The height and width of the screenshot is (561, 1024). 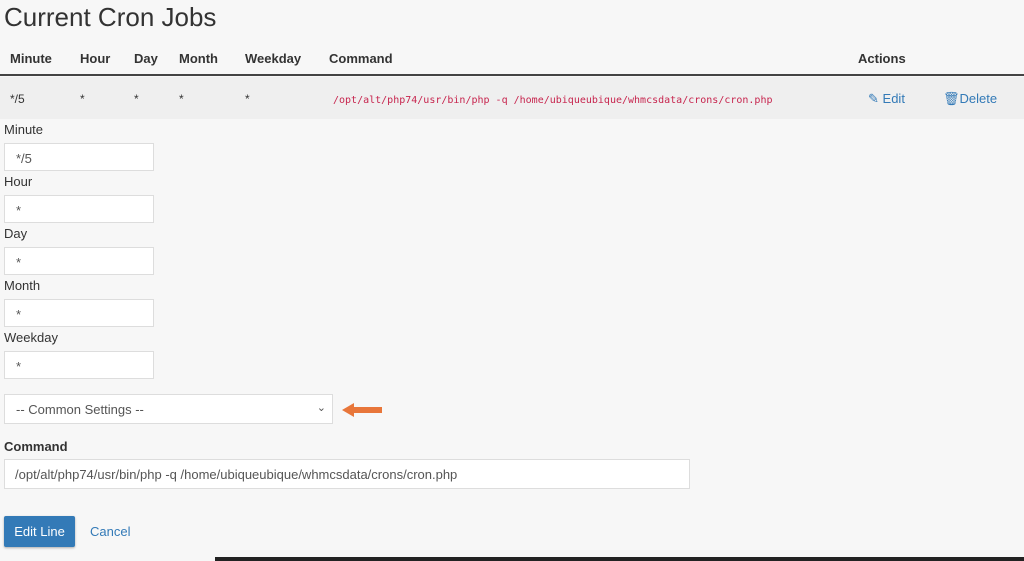 What do you see at coordinates (95, 58) in the screenshot?
I see `header-hour: Hour` at bounding box center [95, 58].